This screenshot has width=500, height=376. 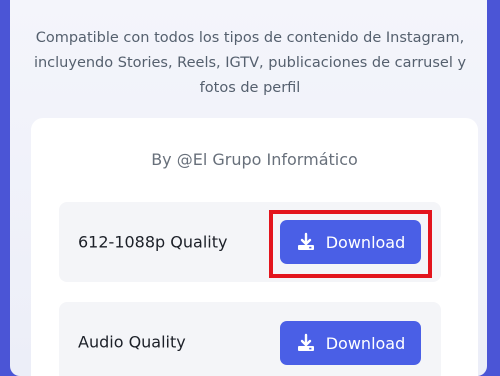 What do you see at coordinates (153, 242) in the screenshot?
I see `quality-label: 612-1088p Quality` at bounding box center [153, 242].